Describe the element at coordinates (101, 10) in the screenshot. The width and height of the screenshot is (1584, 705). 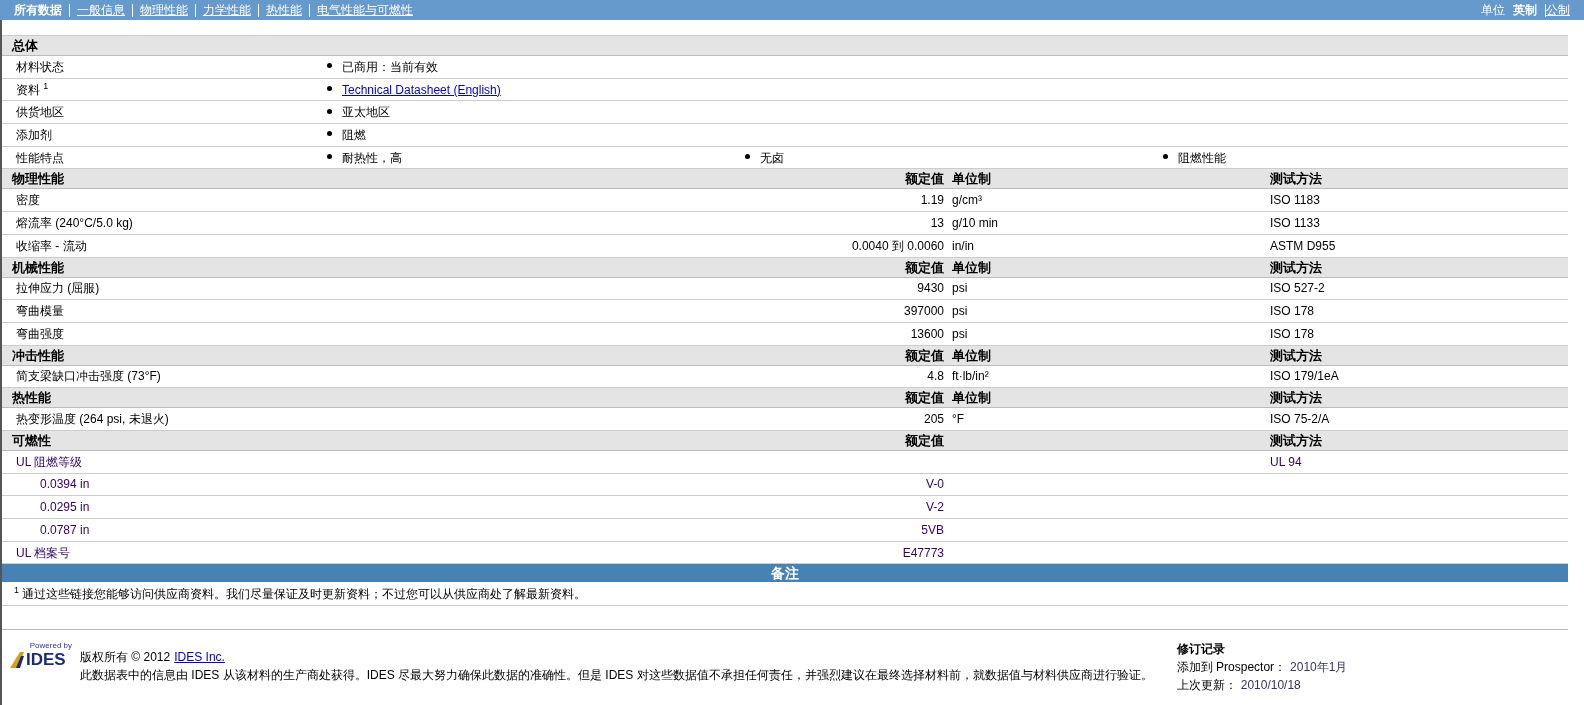
I see `nav-tab: 一般信息` at that location.